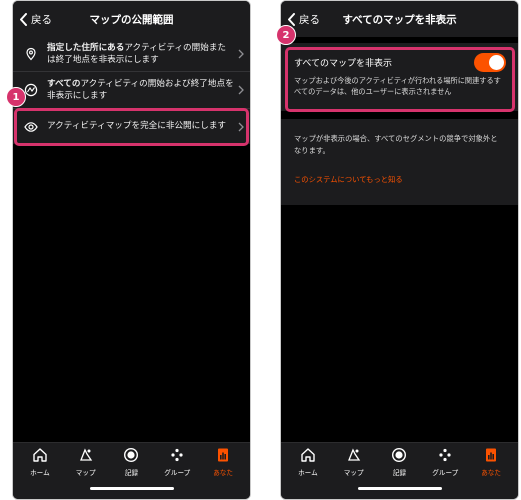 The height and width of the screenshot is (500, 521). I want to click on page-title: マップの公開範囲, so click(131, 19).